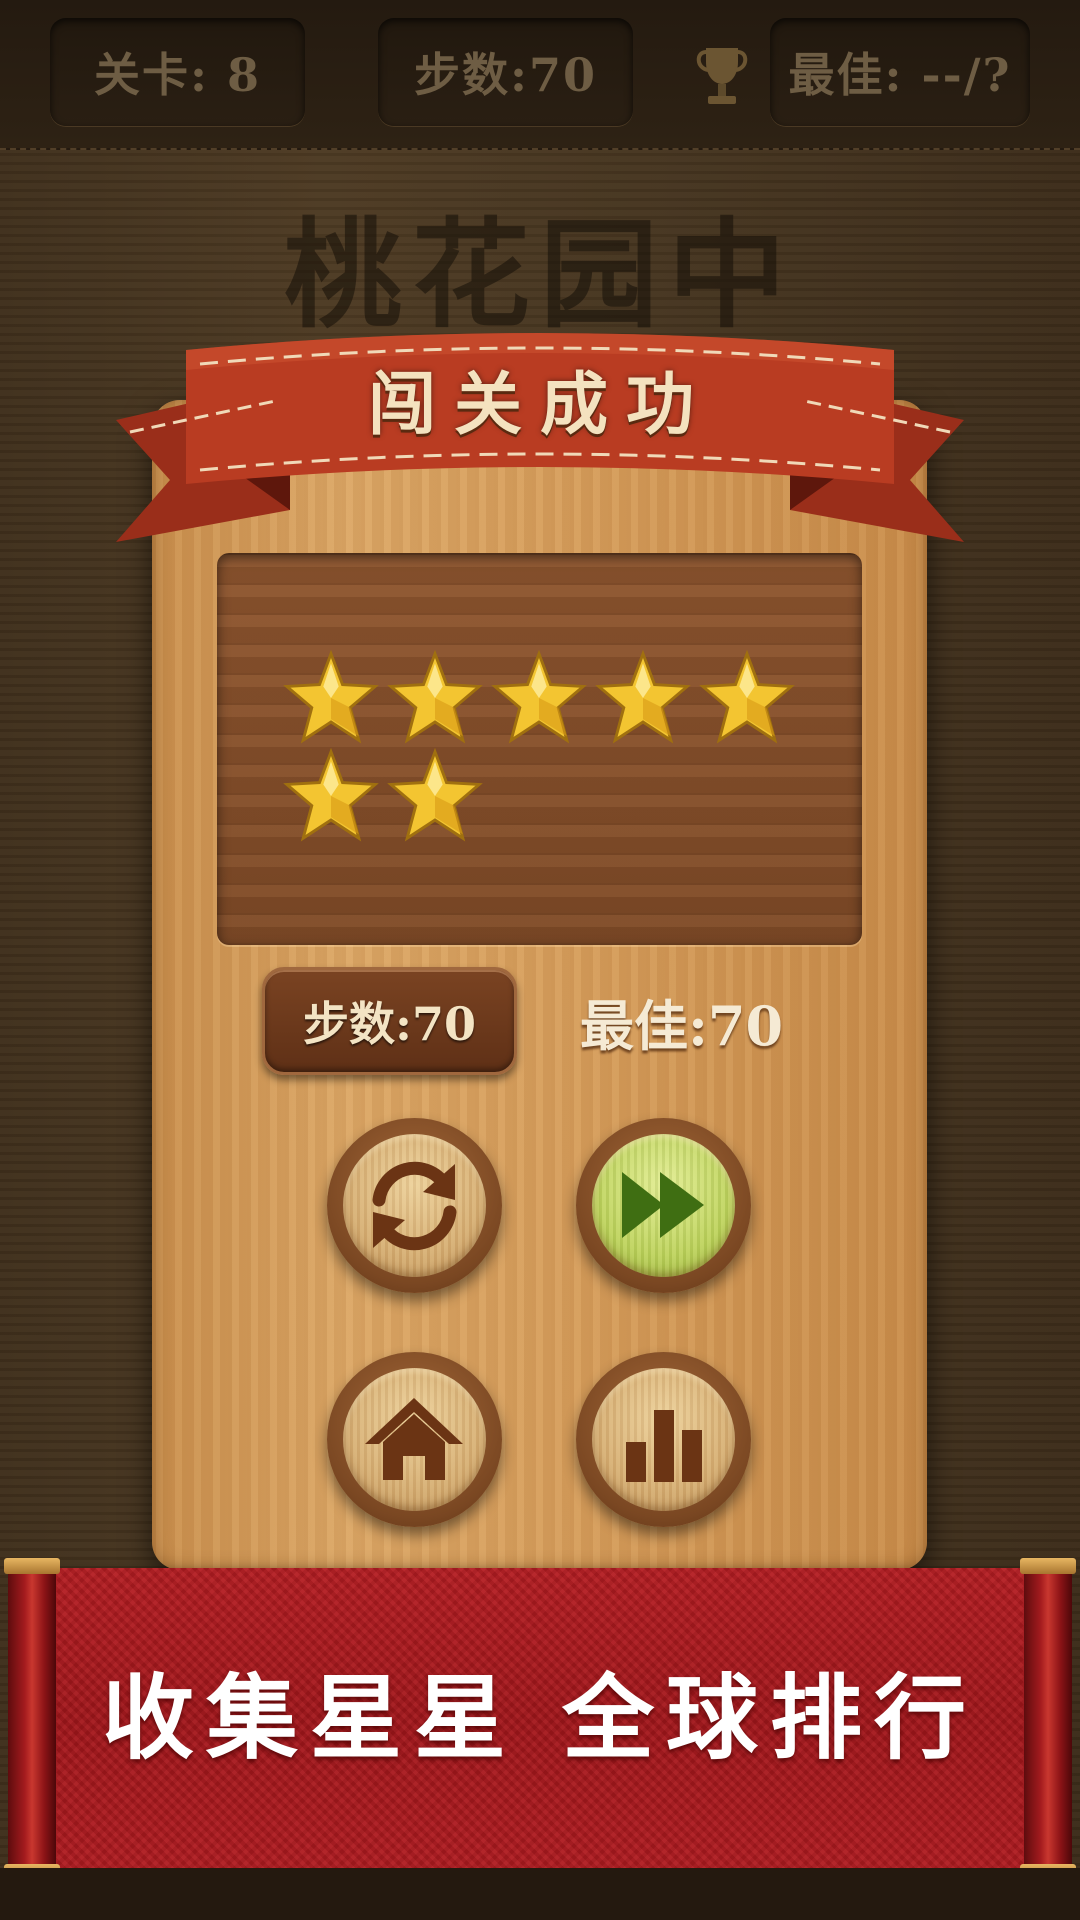 The height and width of the screenshot is (1920, 1080). What do you see at coordinates (505, 72) in the screenshot?
I see `steps-counter: 步数:70` at bounding box center [505, 72].